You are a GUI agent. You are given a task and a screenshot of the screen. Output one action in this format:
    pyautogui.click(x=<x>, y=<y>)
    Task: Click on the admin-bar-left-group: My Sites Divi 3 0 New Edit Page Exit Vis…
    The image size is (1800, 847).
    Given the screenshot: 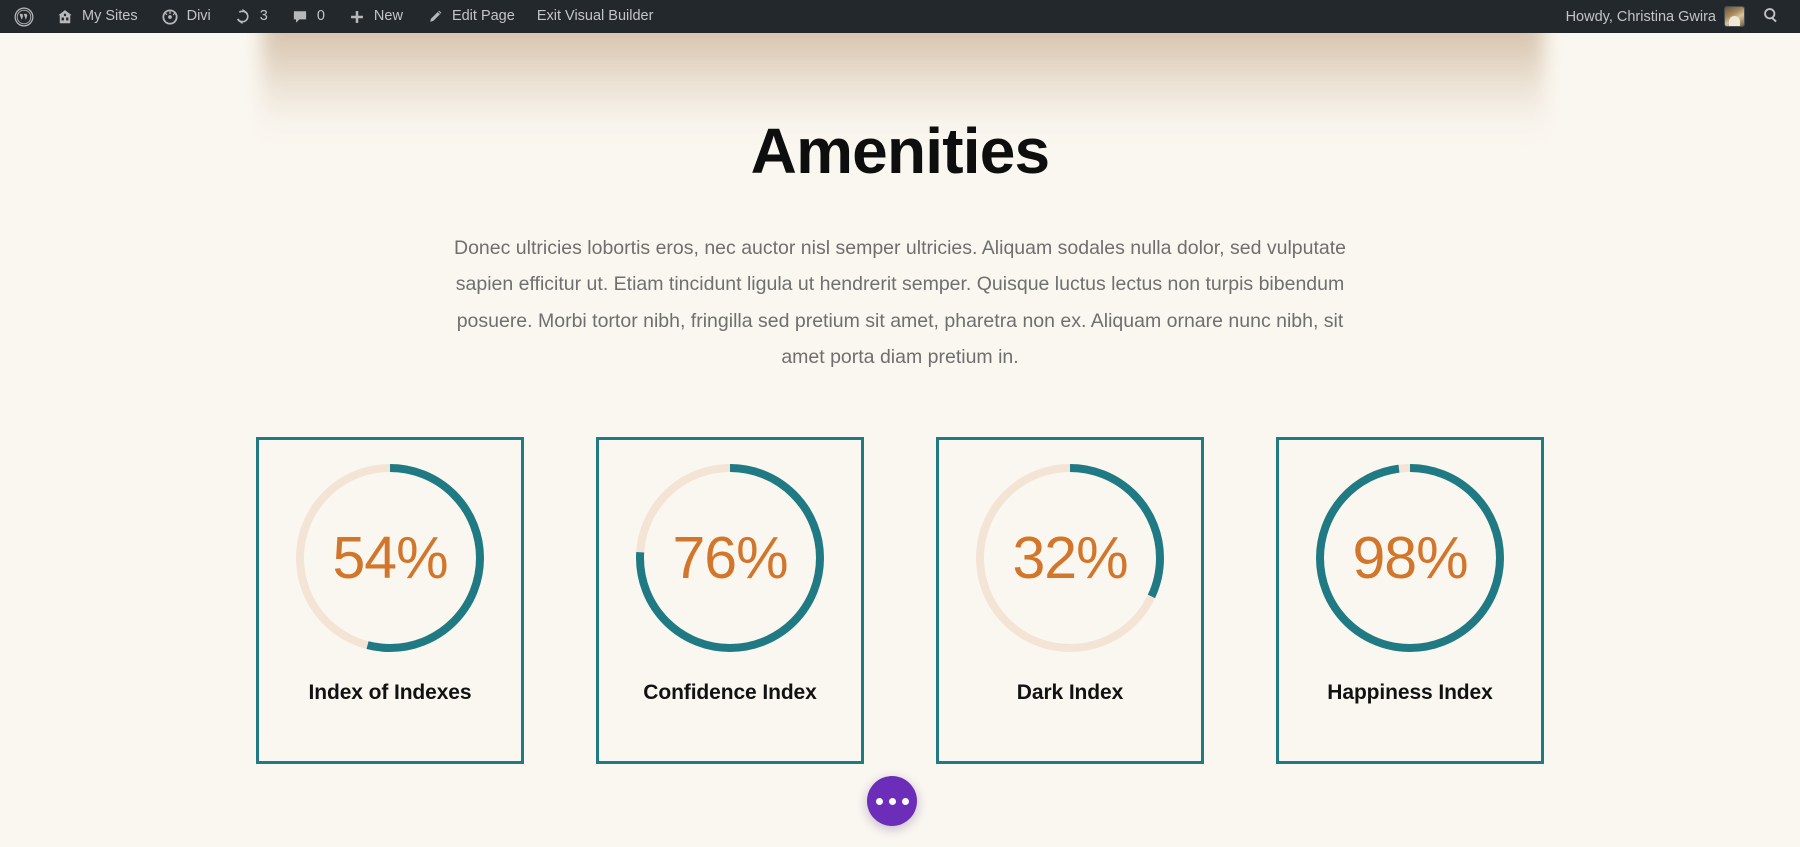 What is the action you would take?
    pyautogui.click(x=332, y=16)
    